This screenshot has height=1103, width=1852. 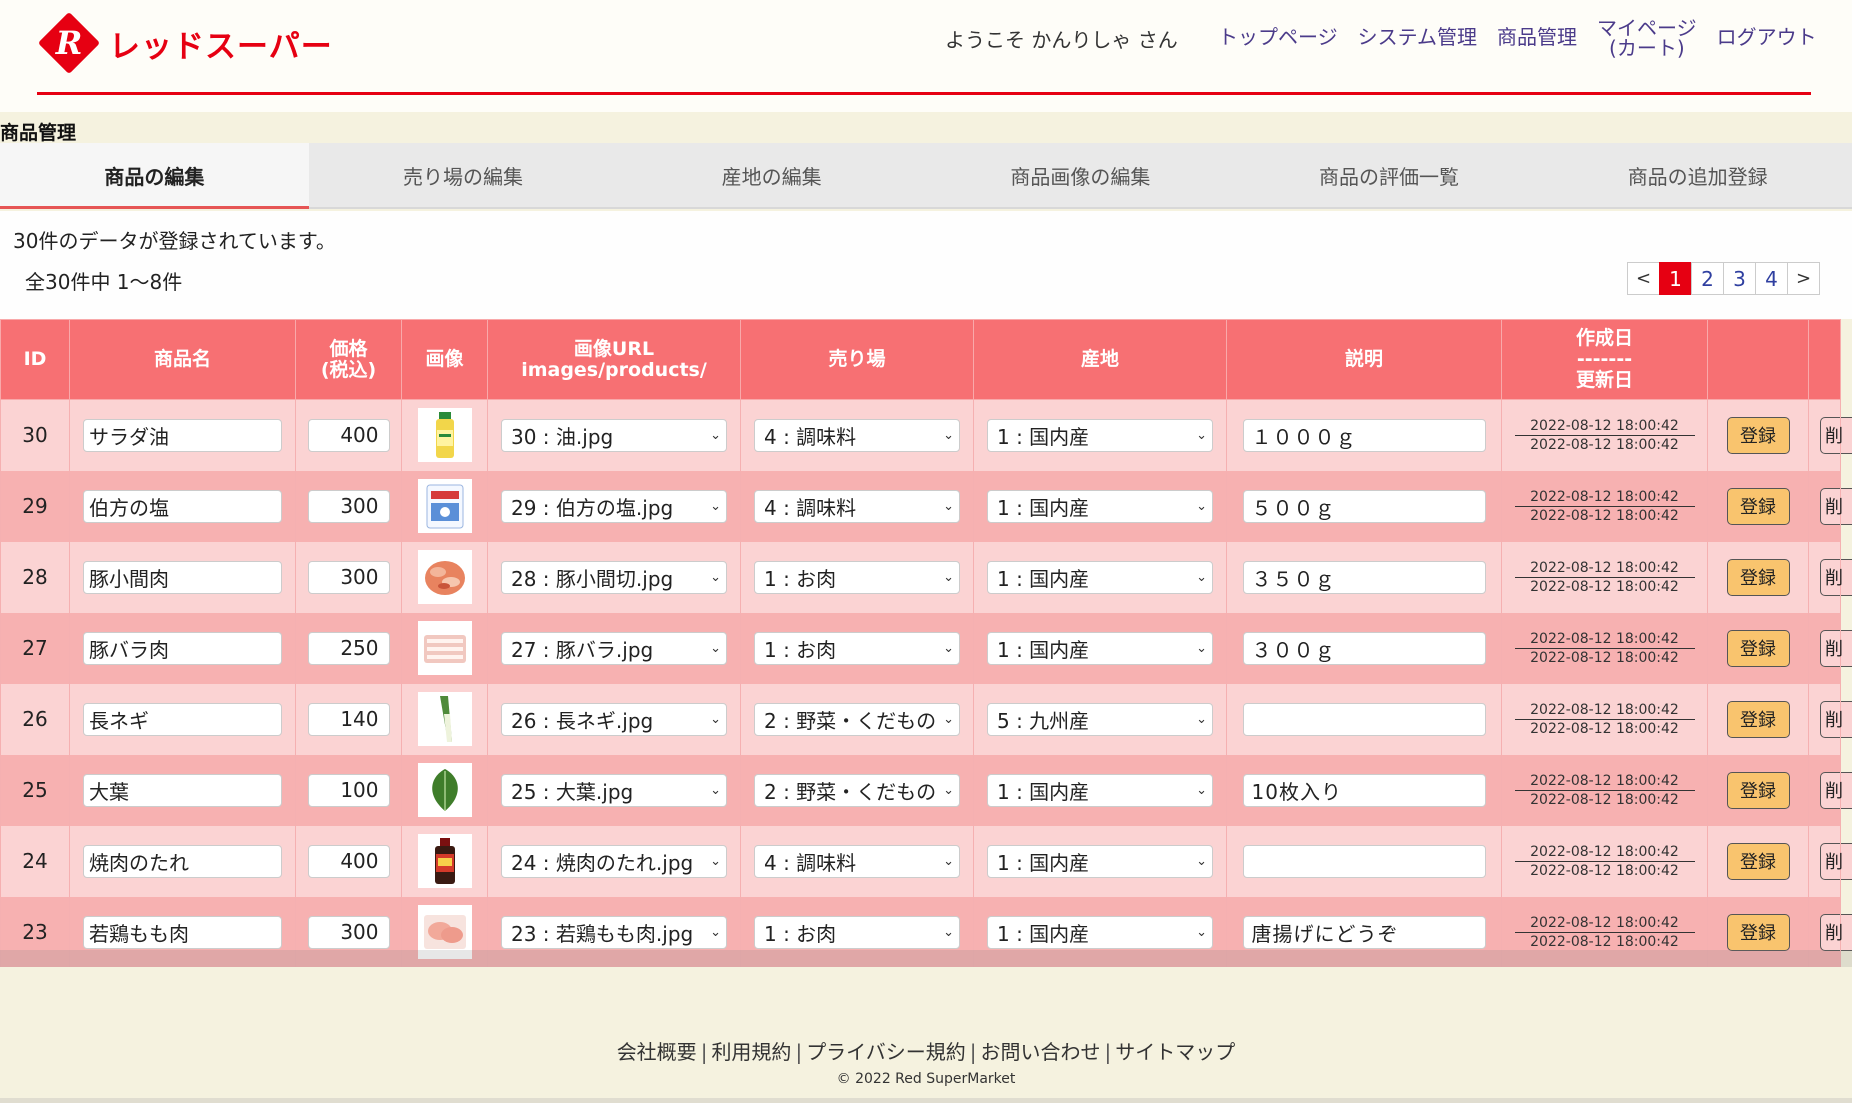 What do you see at coordinates (348, 790) in the screenshot?
I see `price-input: 100` at bounding box center [348, 790].